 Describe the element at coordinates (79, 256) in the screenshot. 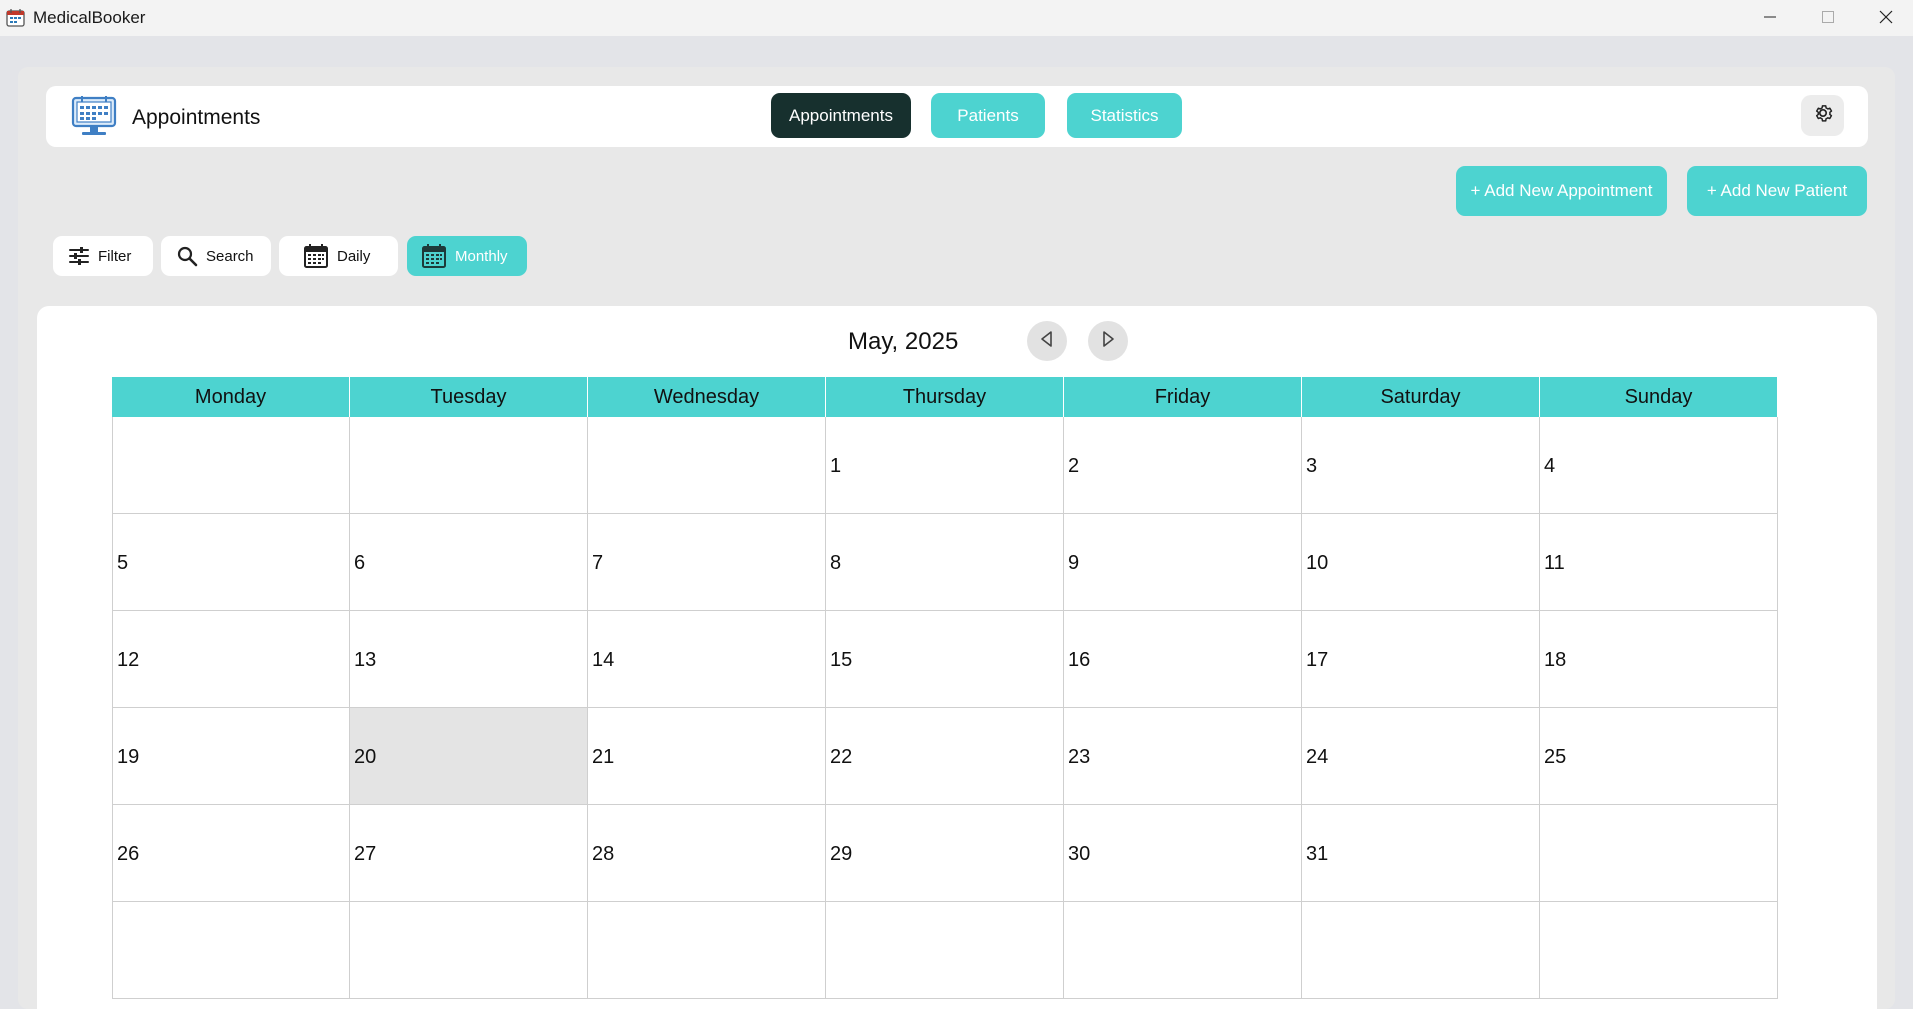

I see `filter-icon` at that location.